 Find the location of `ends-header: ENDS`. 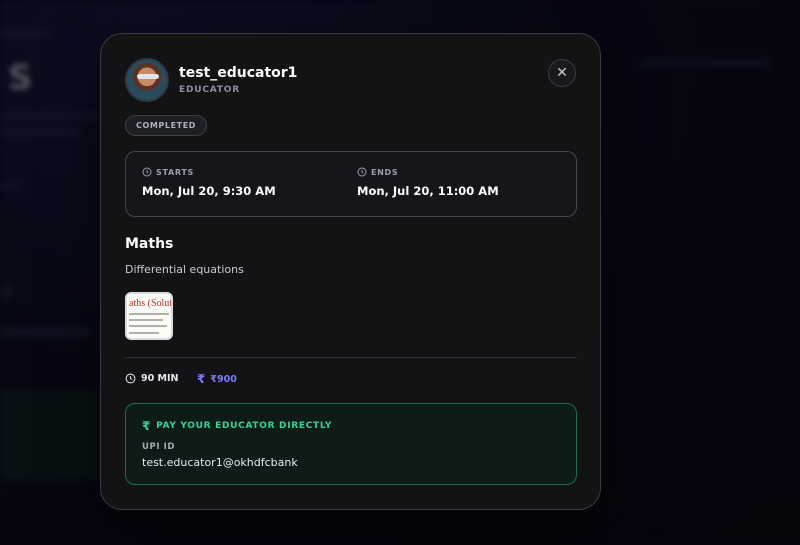

ends-header: ENDS is located at coordinates (428, 172).